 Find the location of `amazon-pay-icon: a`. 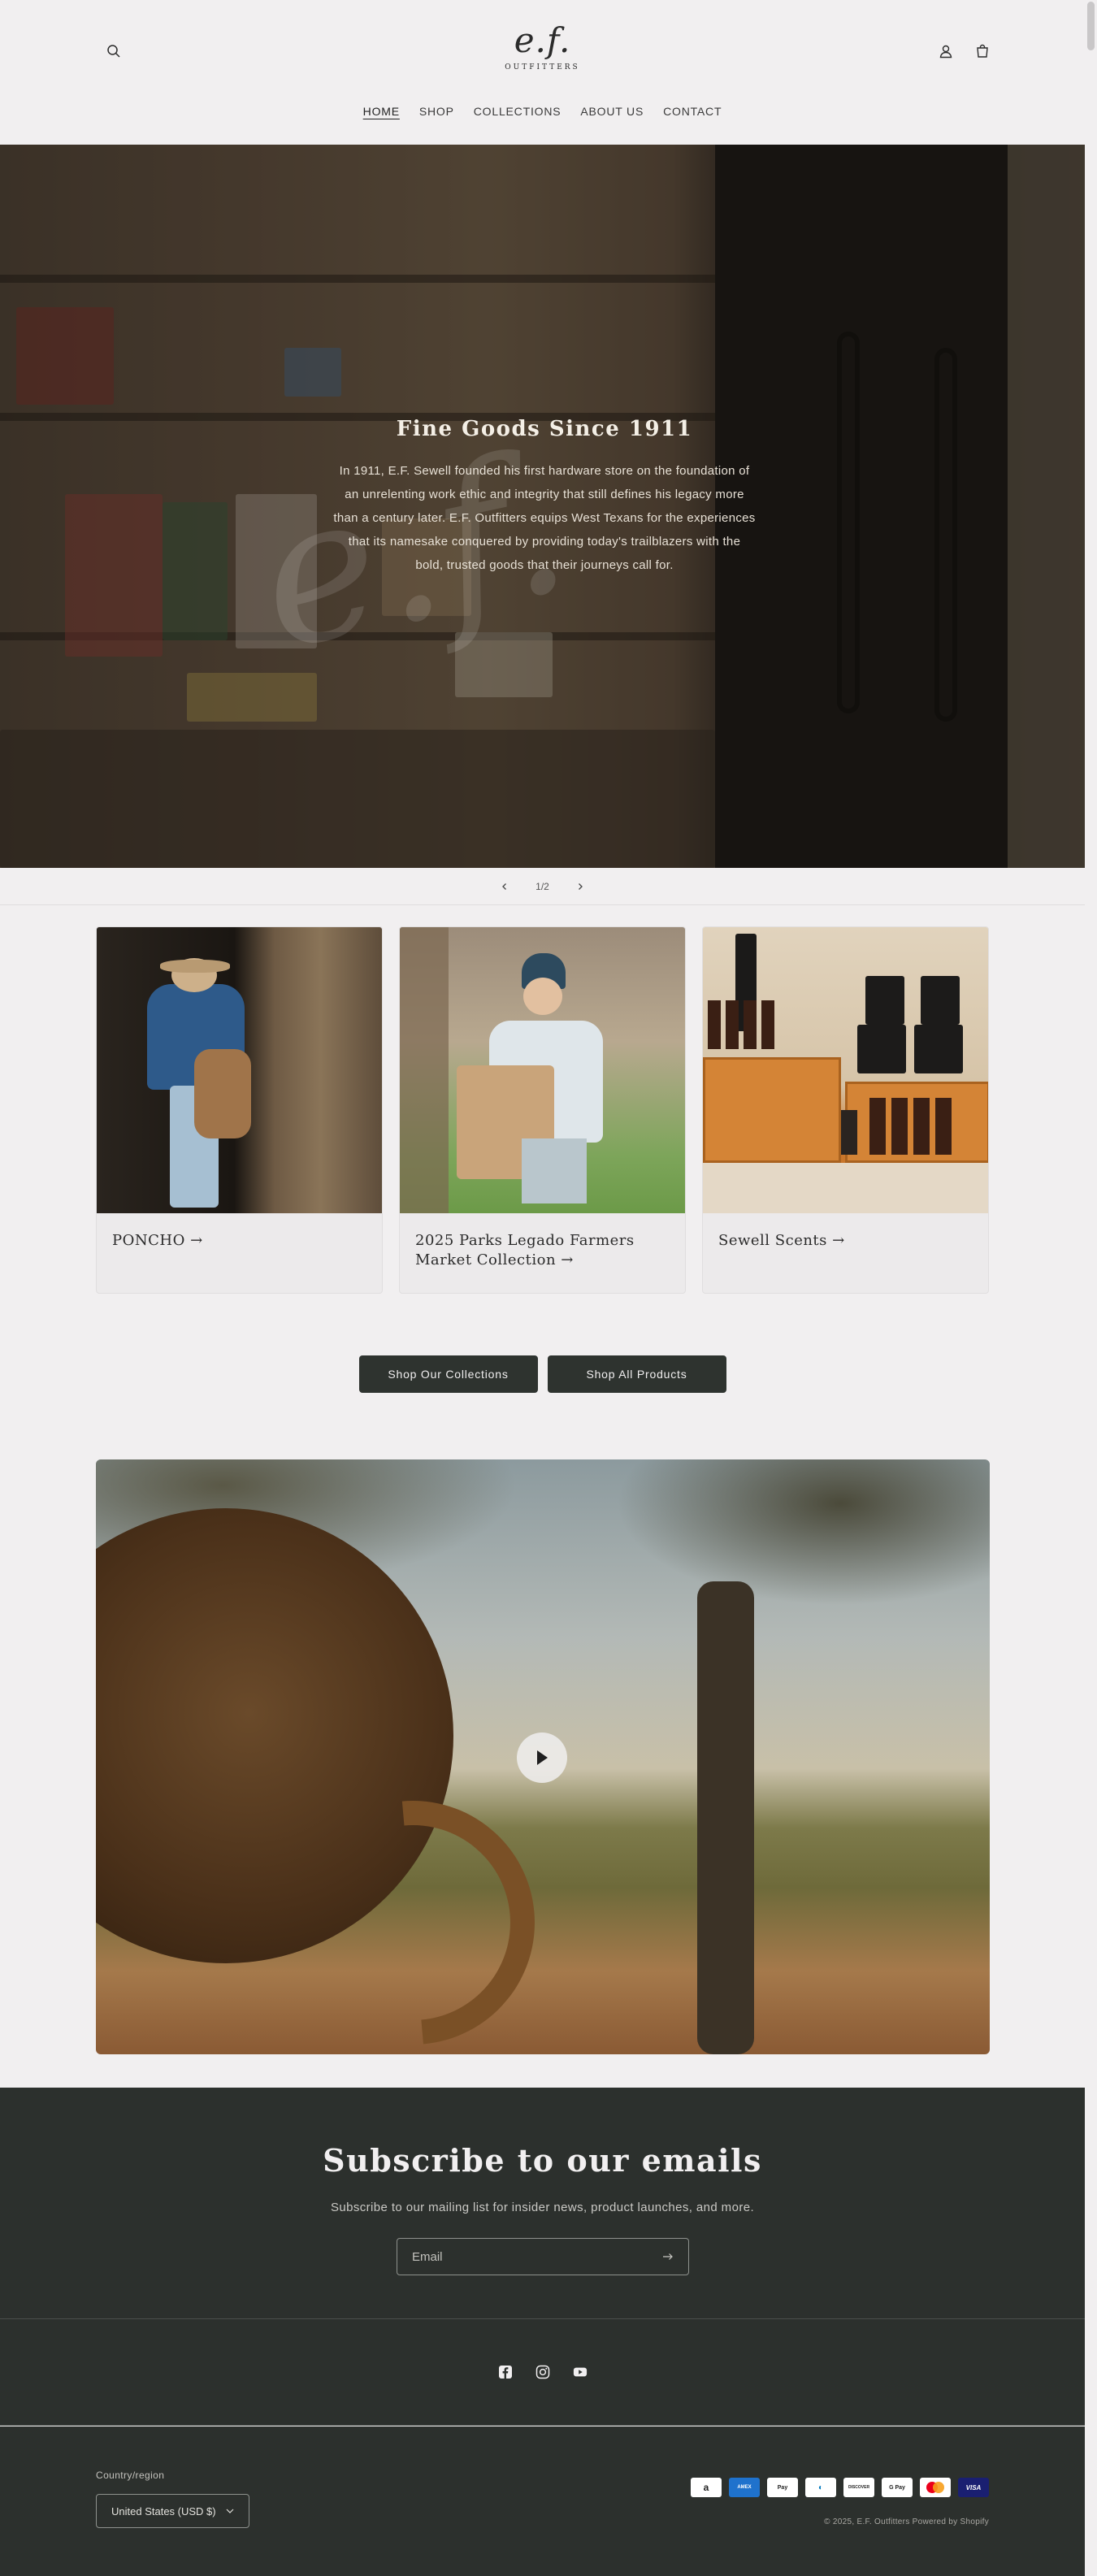

amazon-pay-icon: a is located at coordinates (707, 2487).